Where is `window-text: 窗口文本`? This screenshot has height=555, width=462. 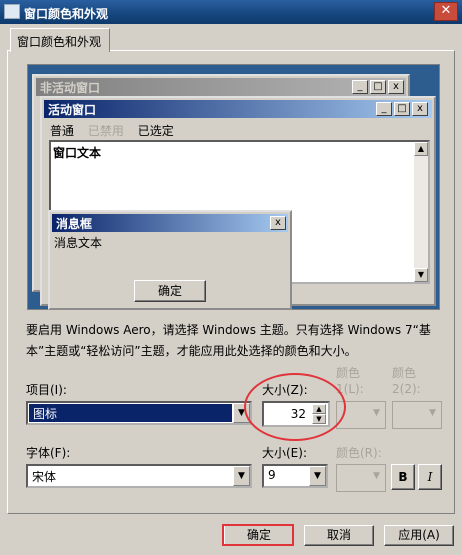
window-text: 窗口文本 is located at coordinates (77, 153).